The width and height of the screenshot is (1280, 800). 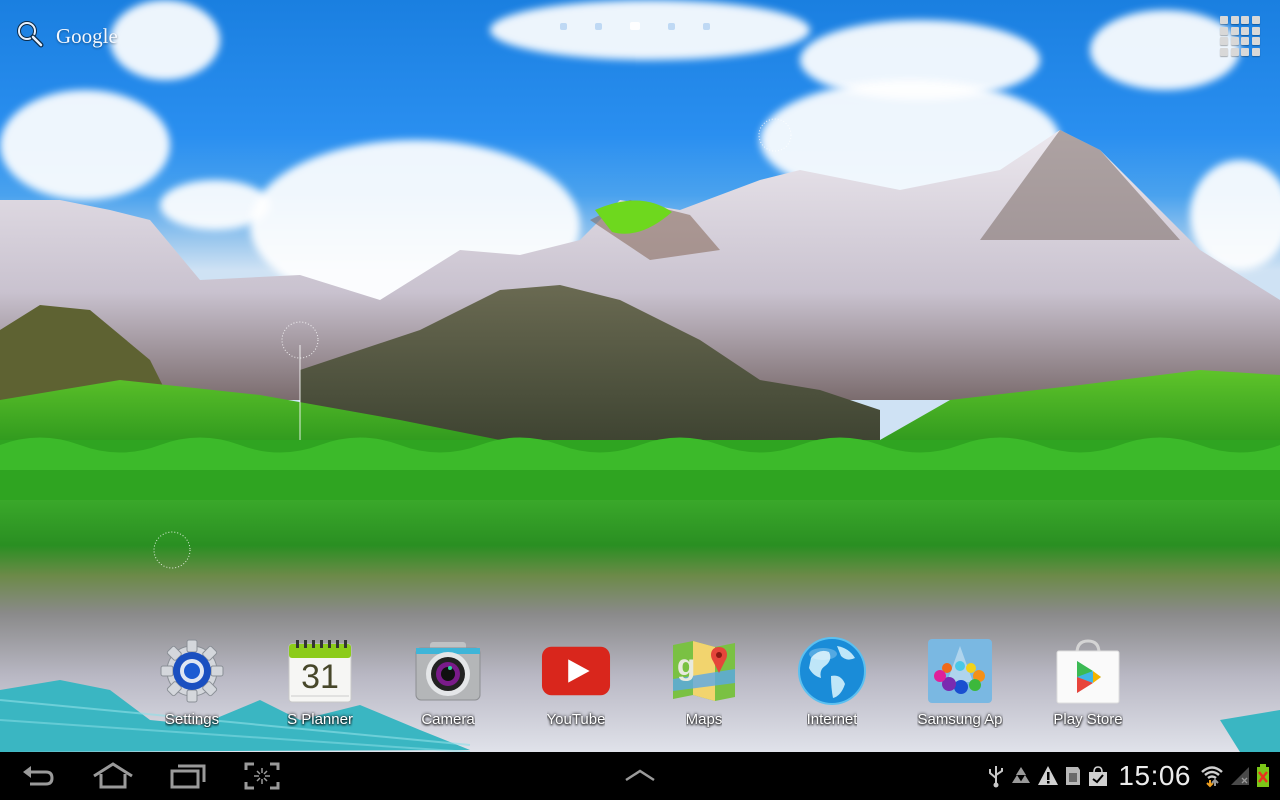 I want to click on chevron-up-icon, so click(x=640, y=775).